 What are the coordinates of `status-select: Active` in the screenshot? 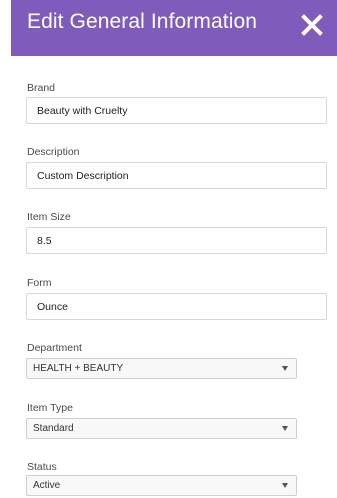 It's located at (161, 485).